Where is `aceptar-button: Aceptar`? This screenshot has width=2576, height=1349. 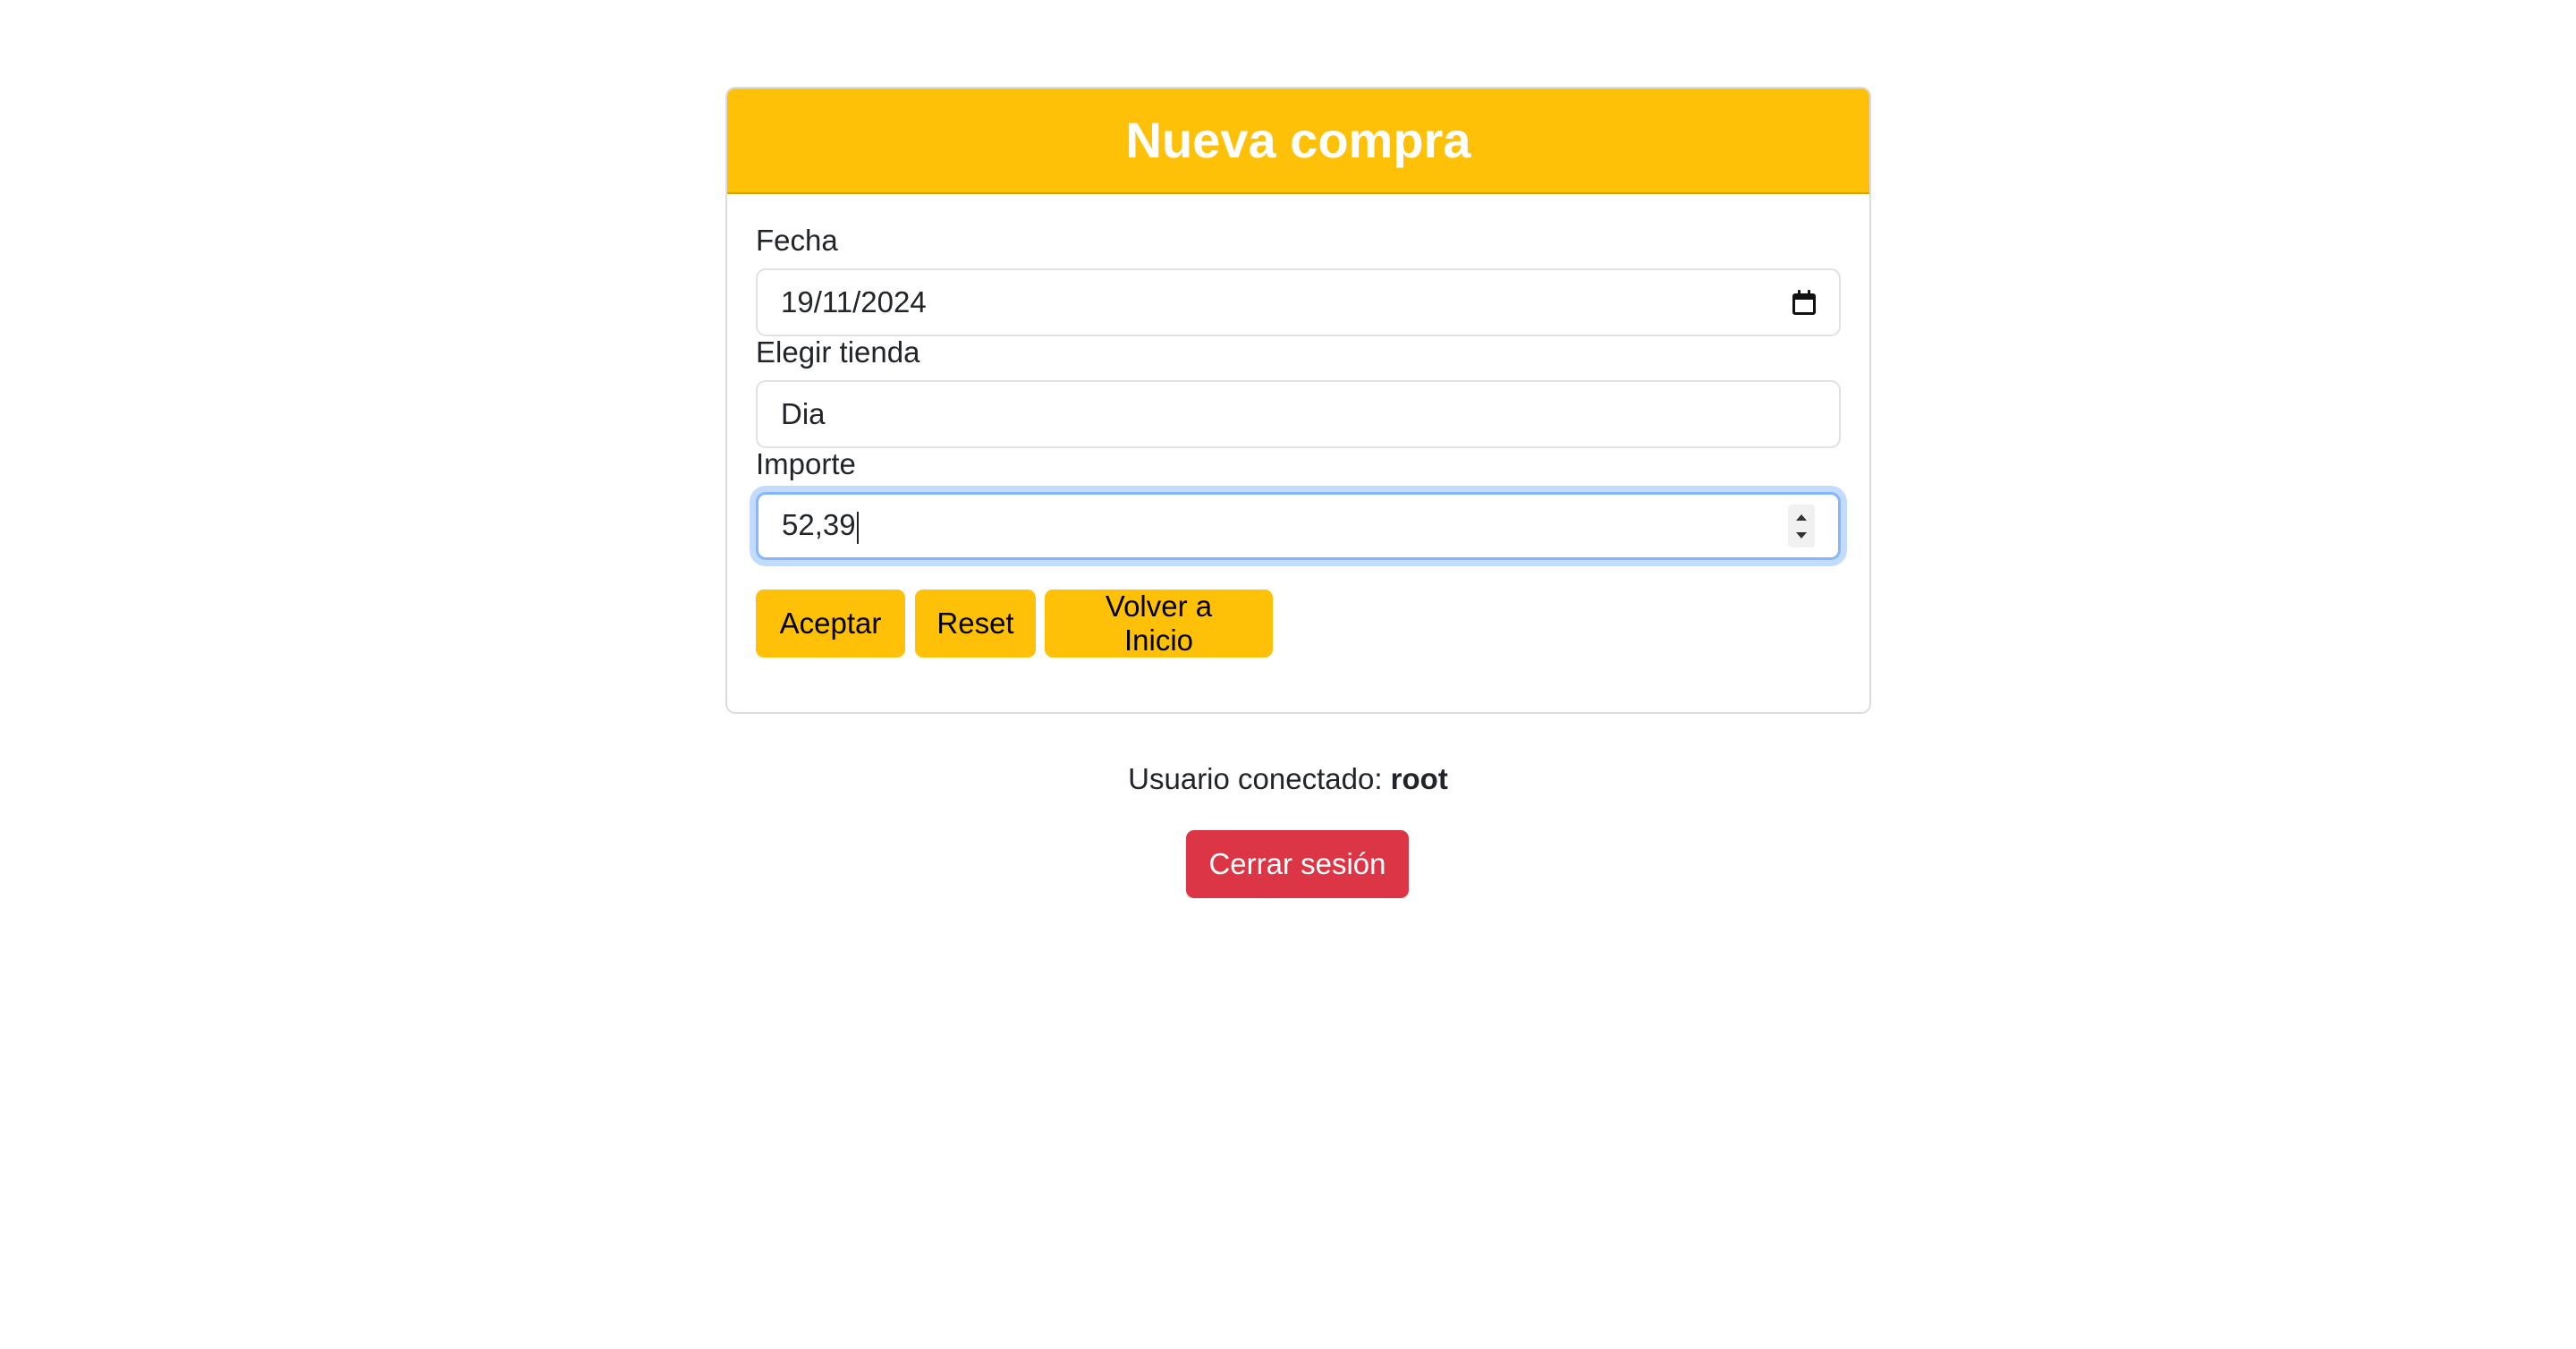 aceptar-button: Aceptar is located at coordinates (830, 624).